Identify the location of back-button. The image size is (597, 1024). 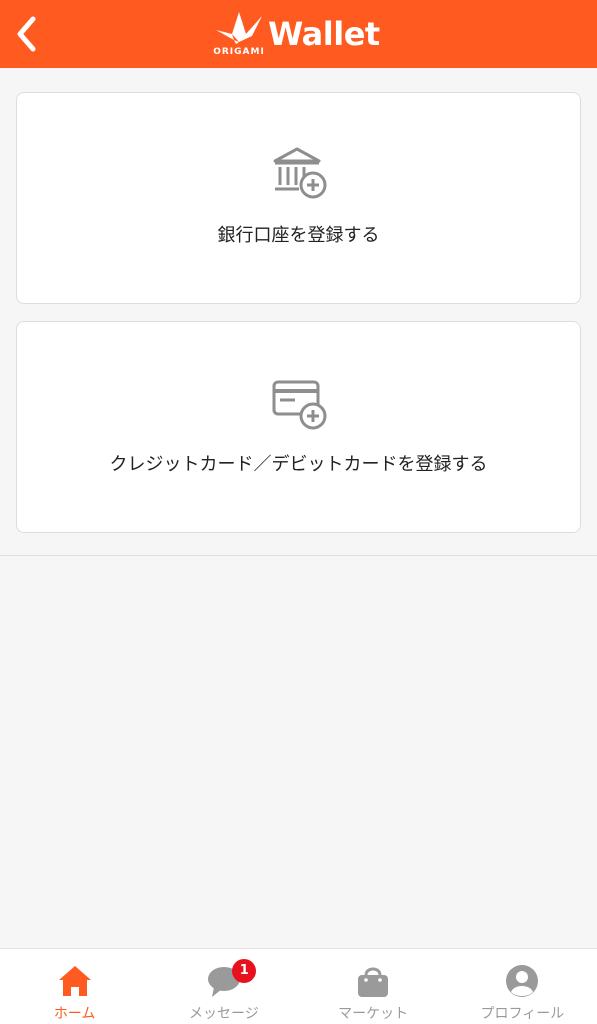
(26, 34).